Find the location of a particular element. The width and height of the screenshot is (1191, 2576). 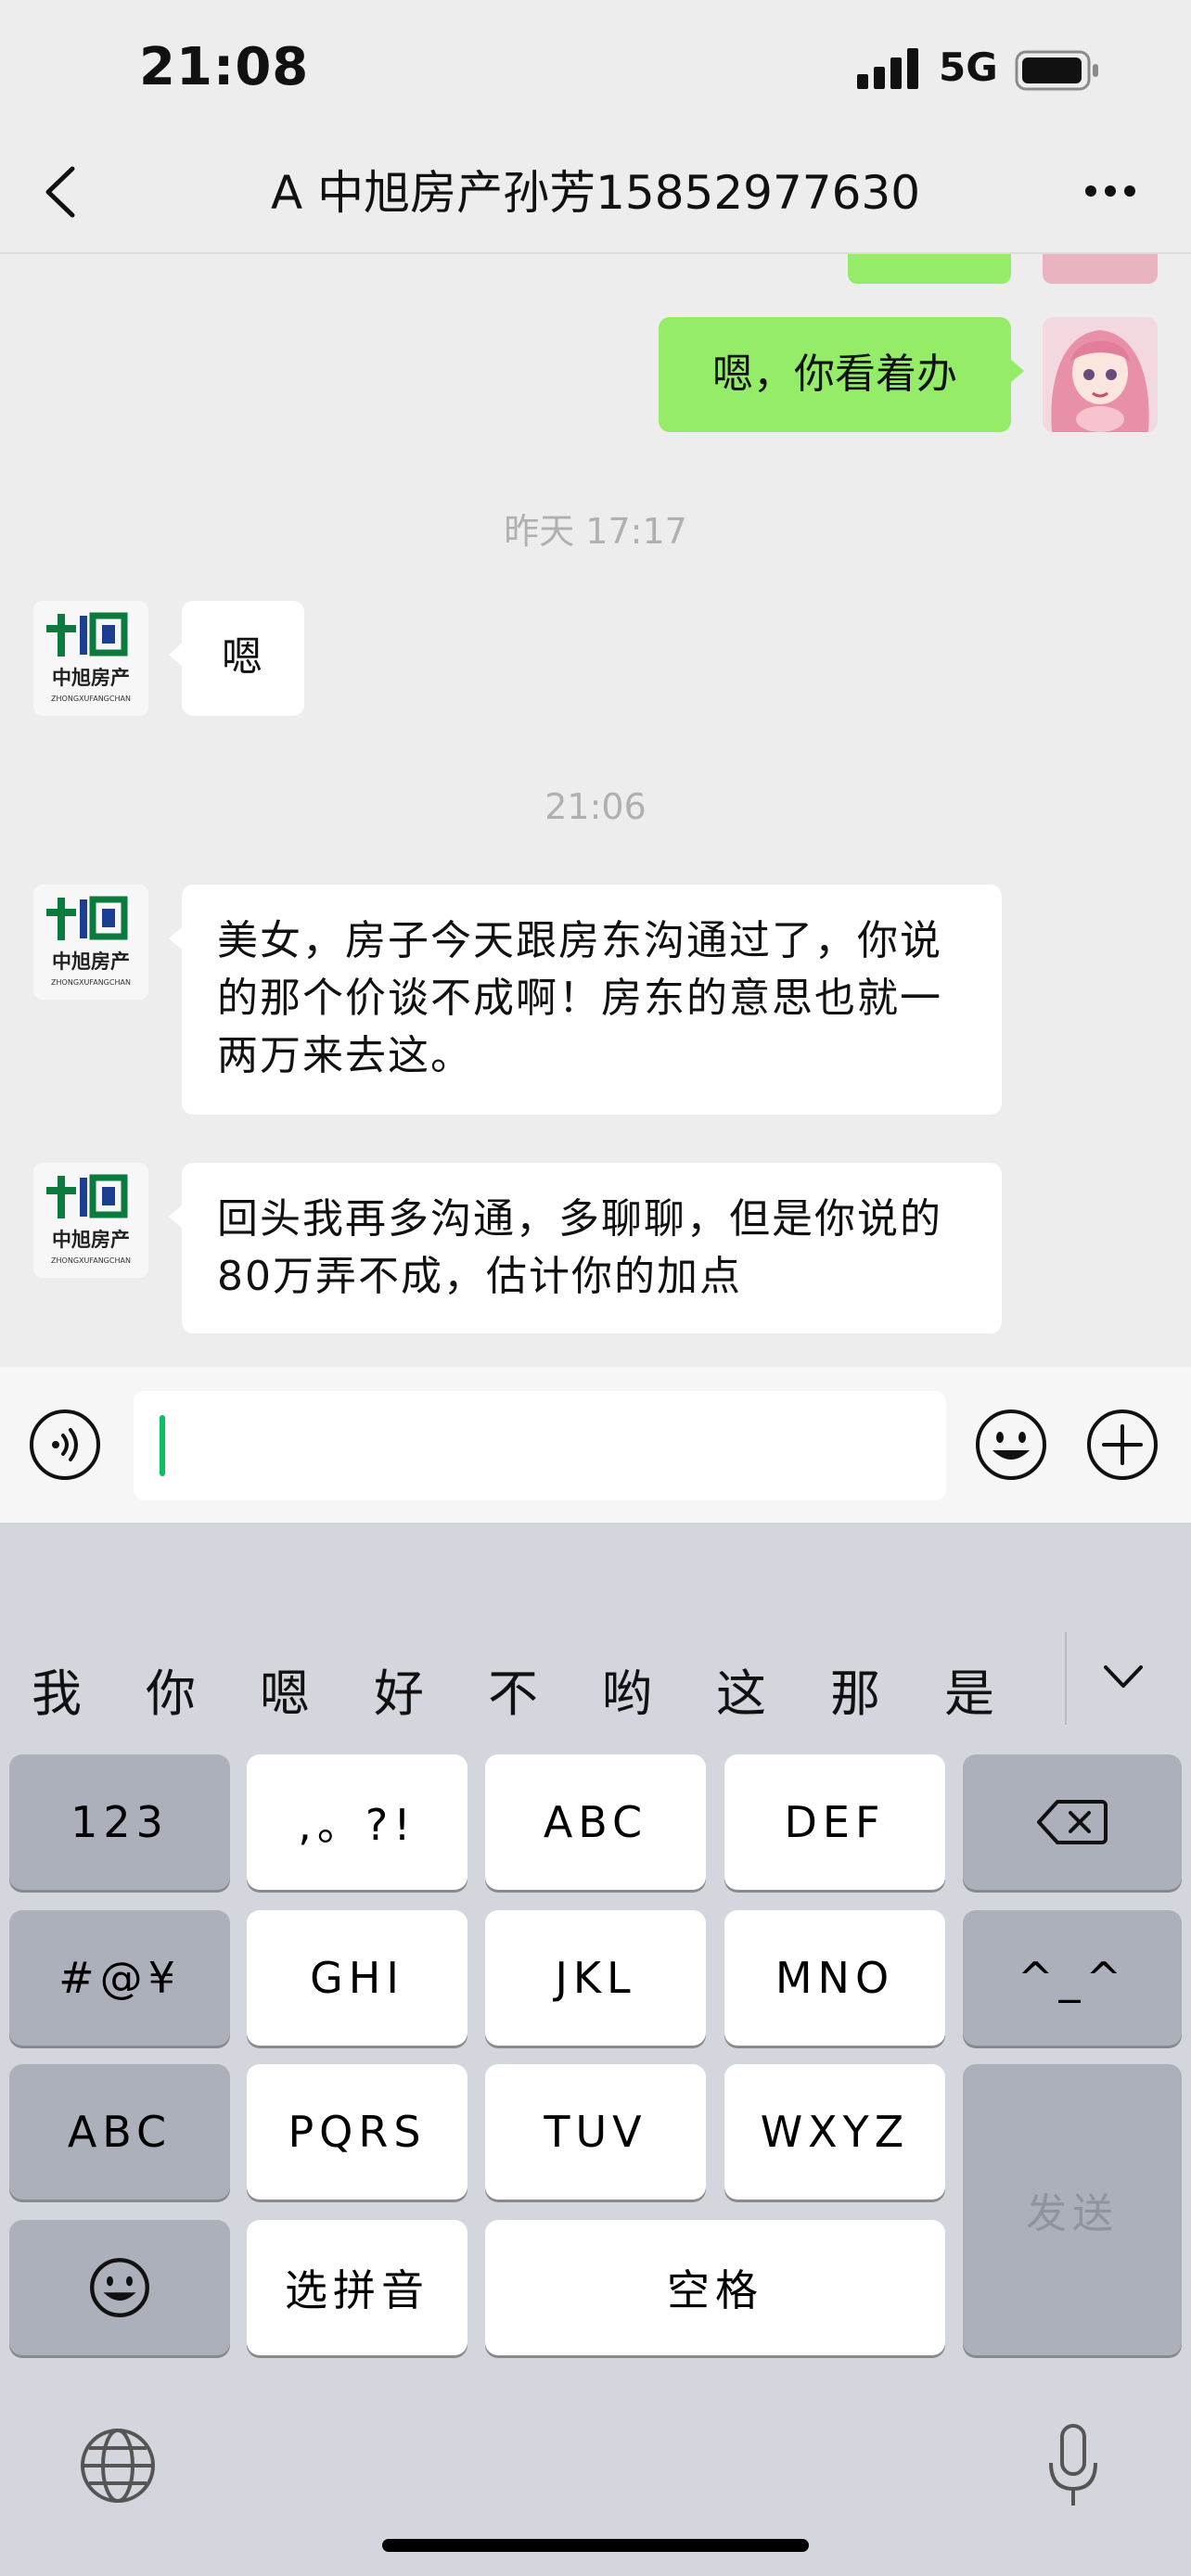

chat-title: A 中旭房产孙芳15852977630 is located at coordinates (595, 193).